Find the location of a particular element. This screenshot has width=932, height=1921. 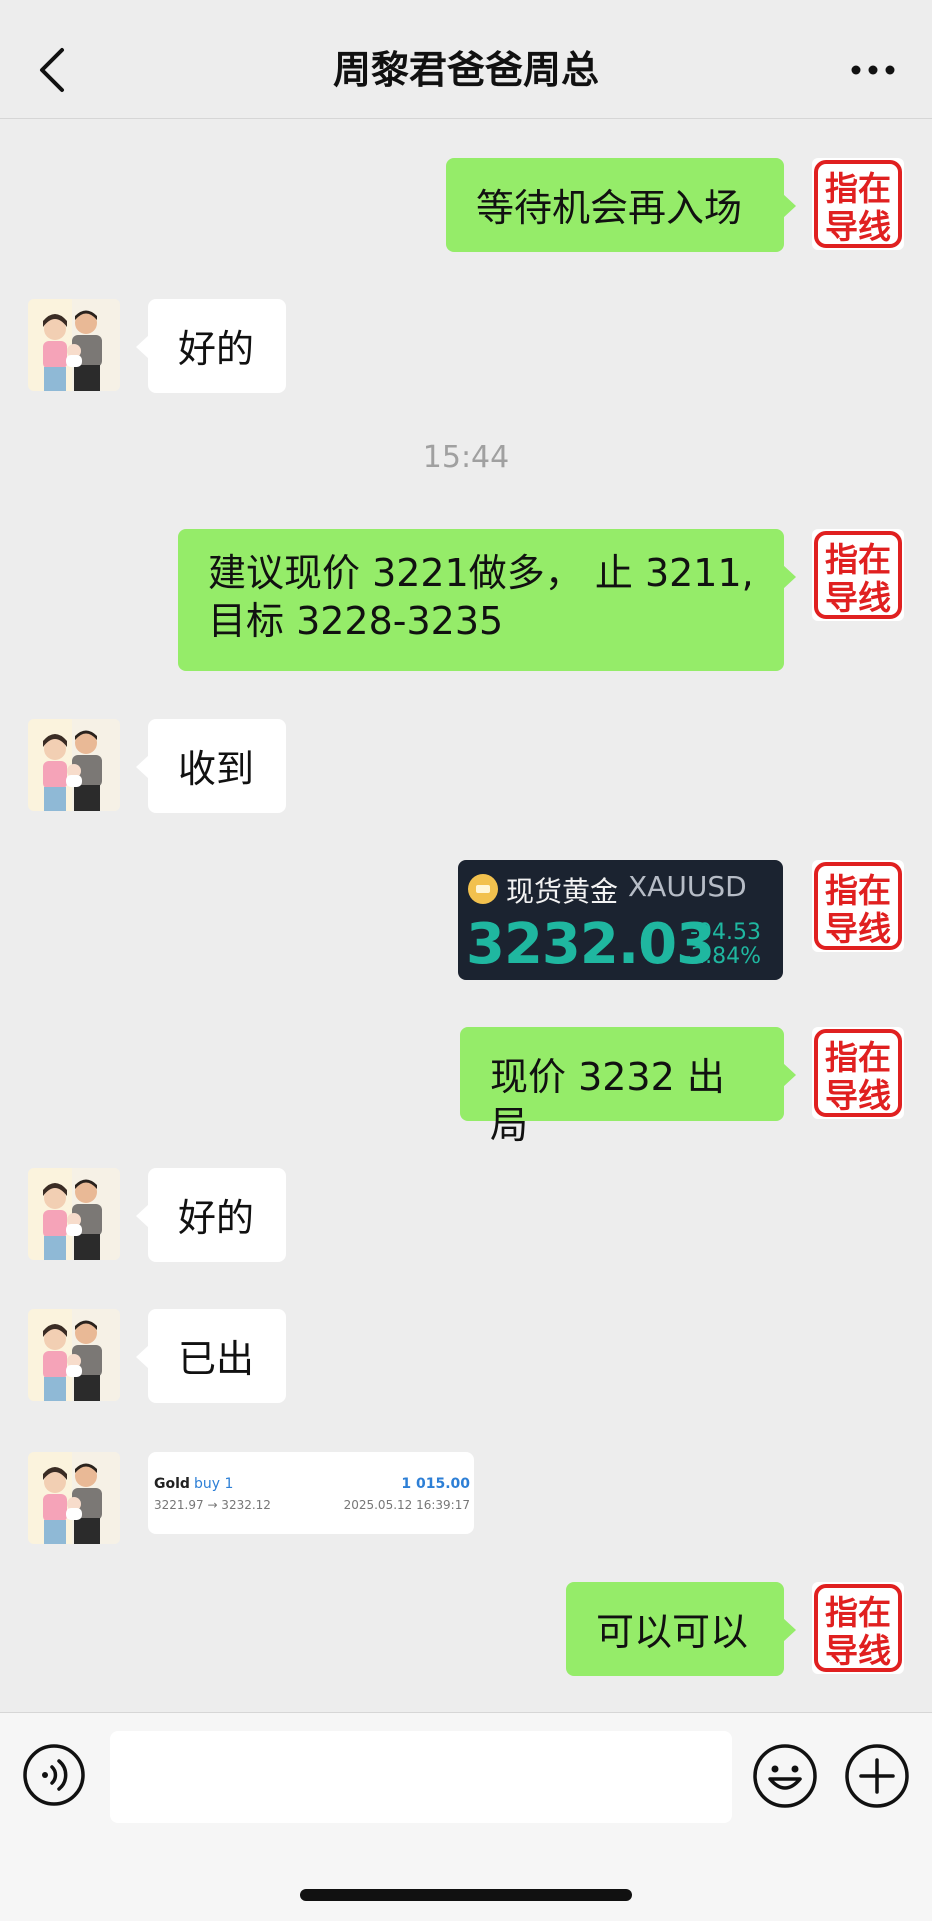

message-bubble-self: 建议现价 3221做多， 止 3211, 目标 3228-3235 is located at coordinates (487, 600).